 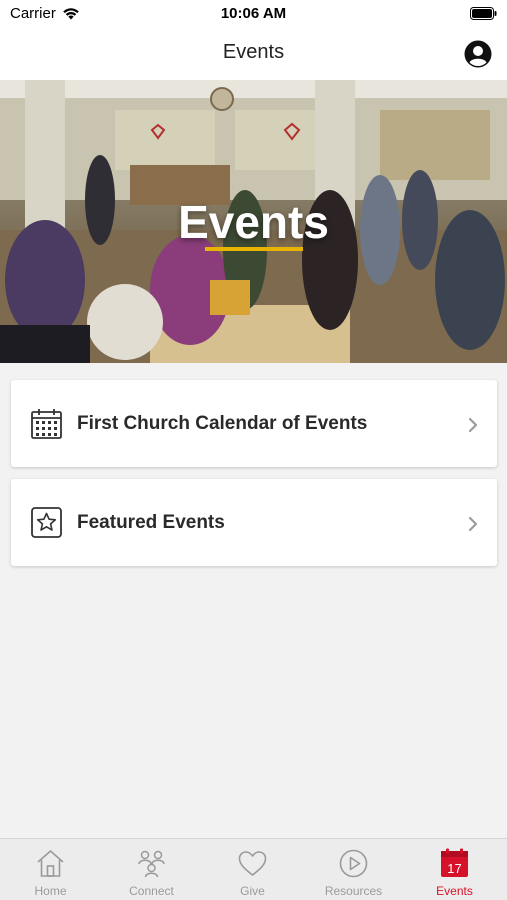 What do you see at coordinates (252, 891) in the screenshot?
I see `tab-give-label: Give` at bounding box center [252, 891].